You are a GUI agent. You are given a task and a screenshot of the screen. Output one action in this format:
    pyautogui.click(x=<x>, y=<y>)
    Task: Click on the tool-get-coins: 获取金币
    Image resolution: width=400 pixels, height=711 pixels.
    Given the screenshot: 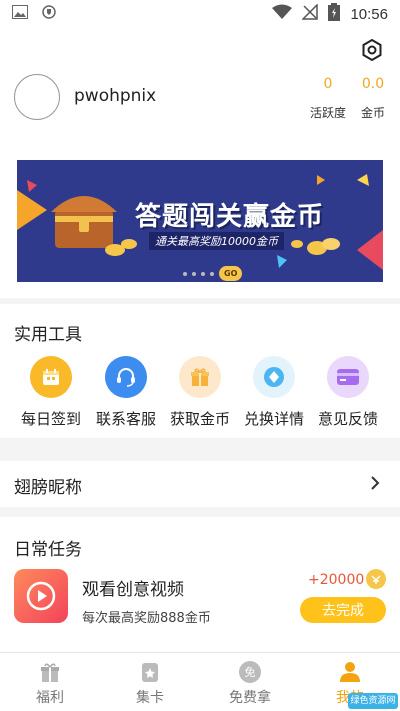 What is the action you would take?
    pyautogui.click(x=200, y=392)
    